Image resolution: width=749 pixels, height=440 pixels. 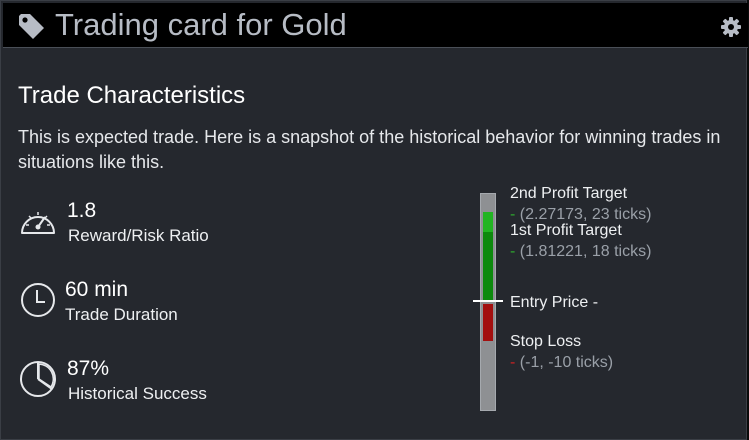 I want to click on first-target-label: 1st Profit Target, so click(x=566, y=230).